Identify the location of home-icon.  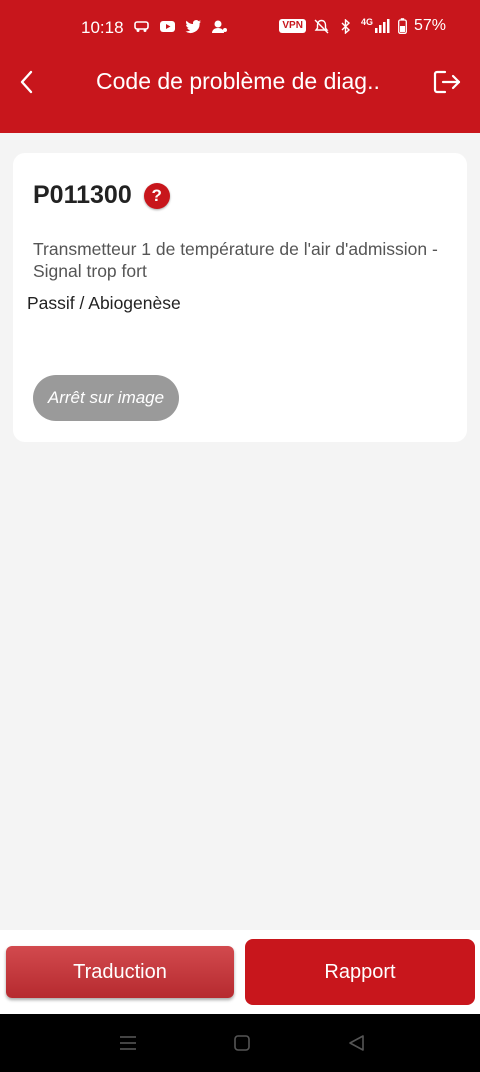
(242, 1043).